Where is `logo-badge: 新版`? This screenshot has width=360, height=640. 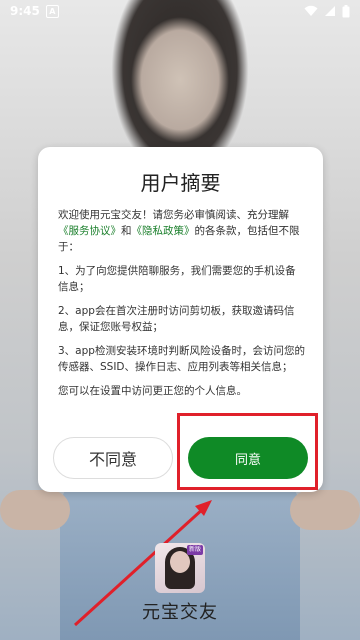 logo-badge: 新版 is located at coordinates (195, 550).